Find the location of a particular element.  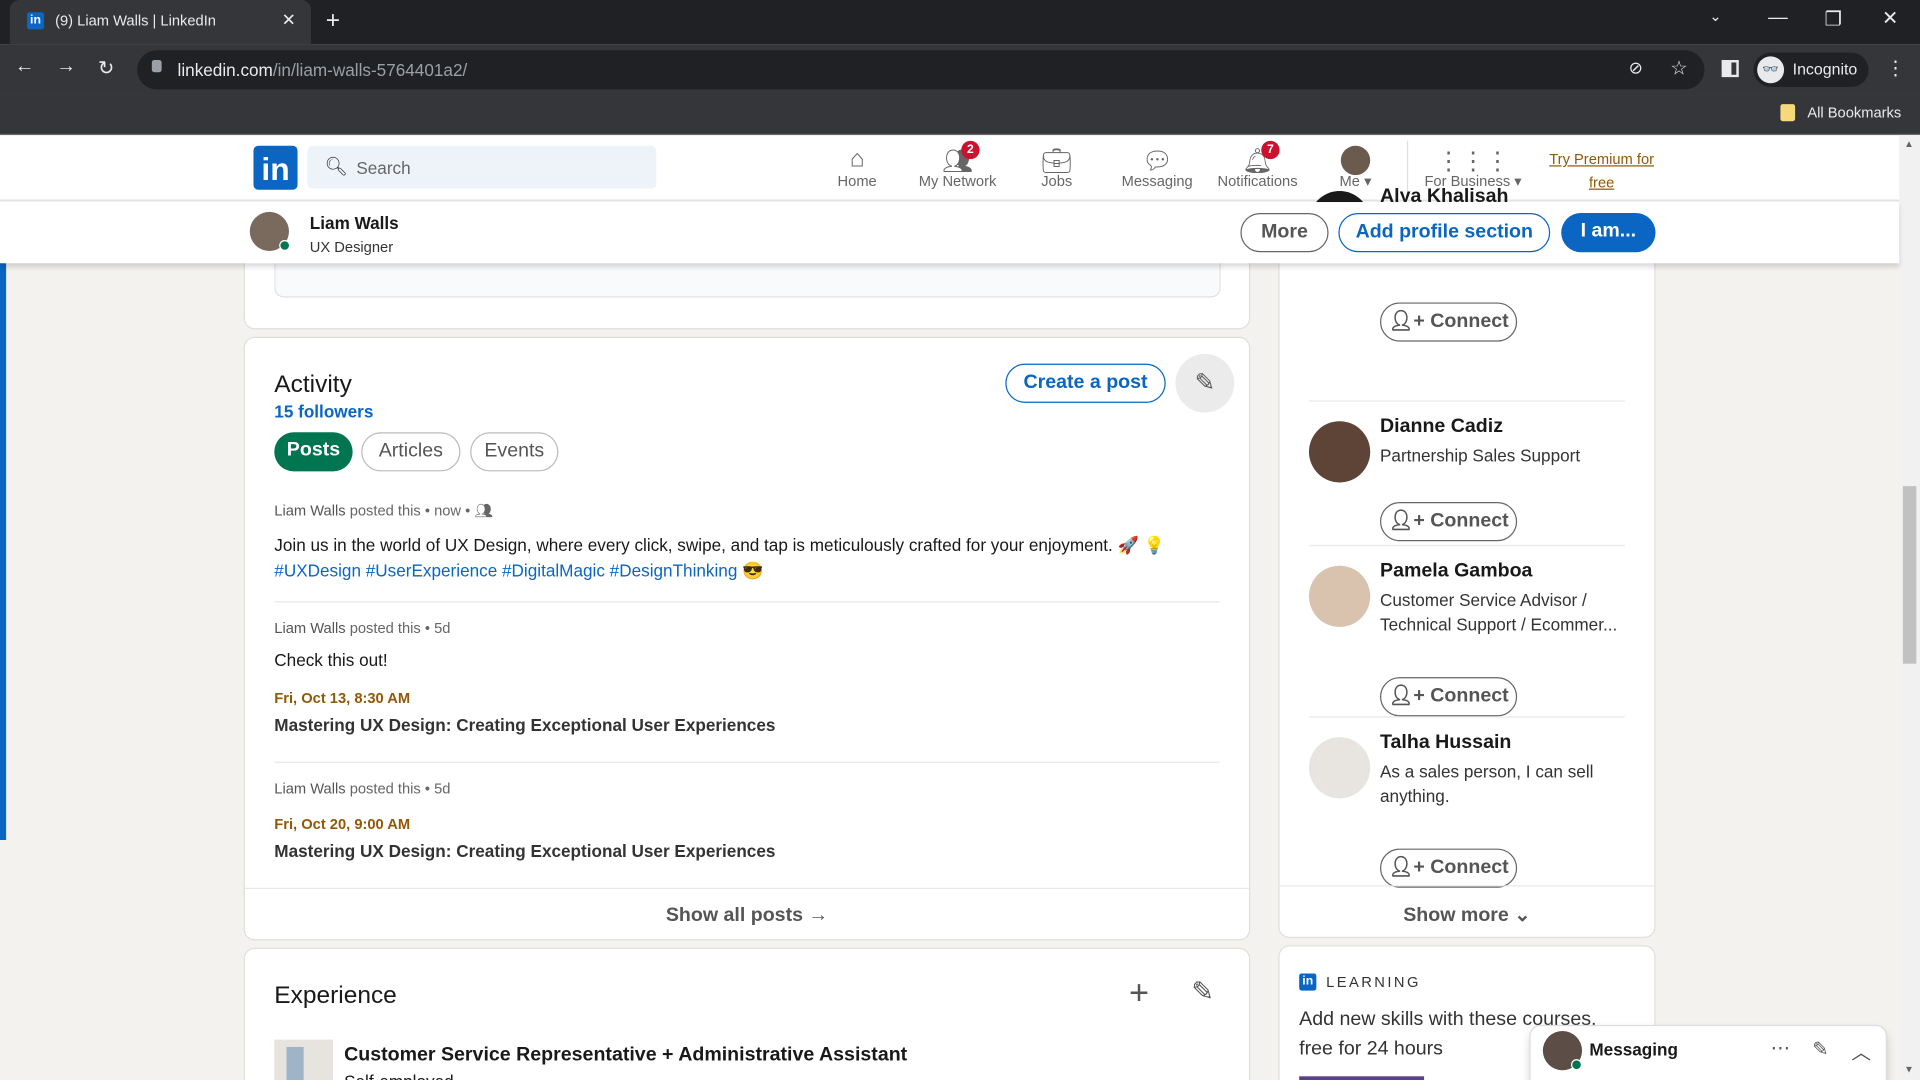

person-name: Pamela Gamboa is located at coordinates (1456, 572).